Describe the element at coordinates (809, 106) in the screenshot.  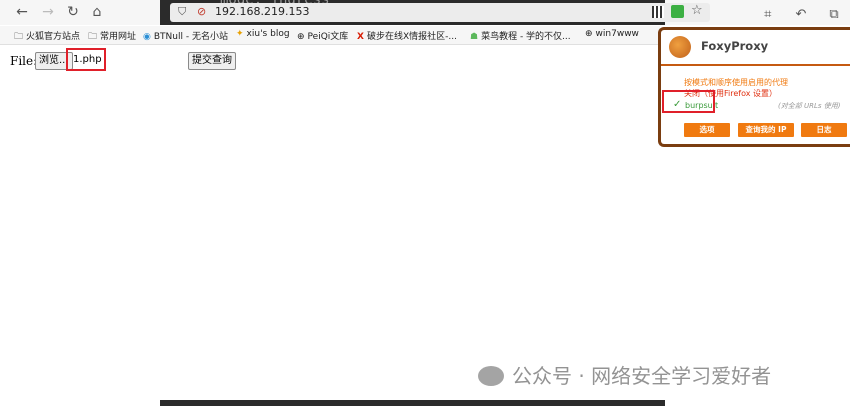
I see `proxy-note: (对全部 URLs 使用)` at that location.